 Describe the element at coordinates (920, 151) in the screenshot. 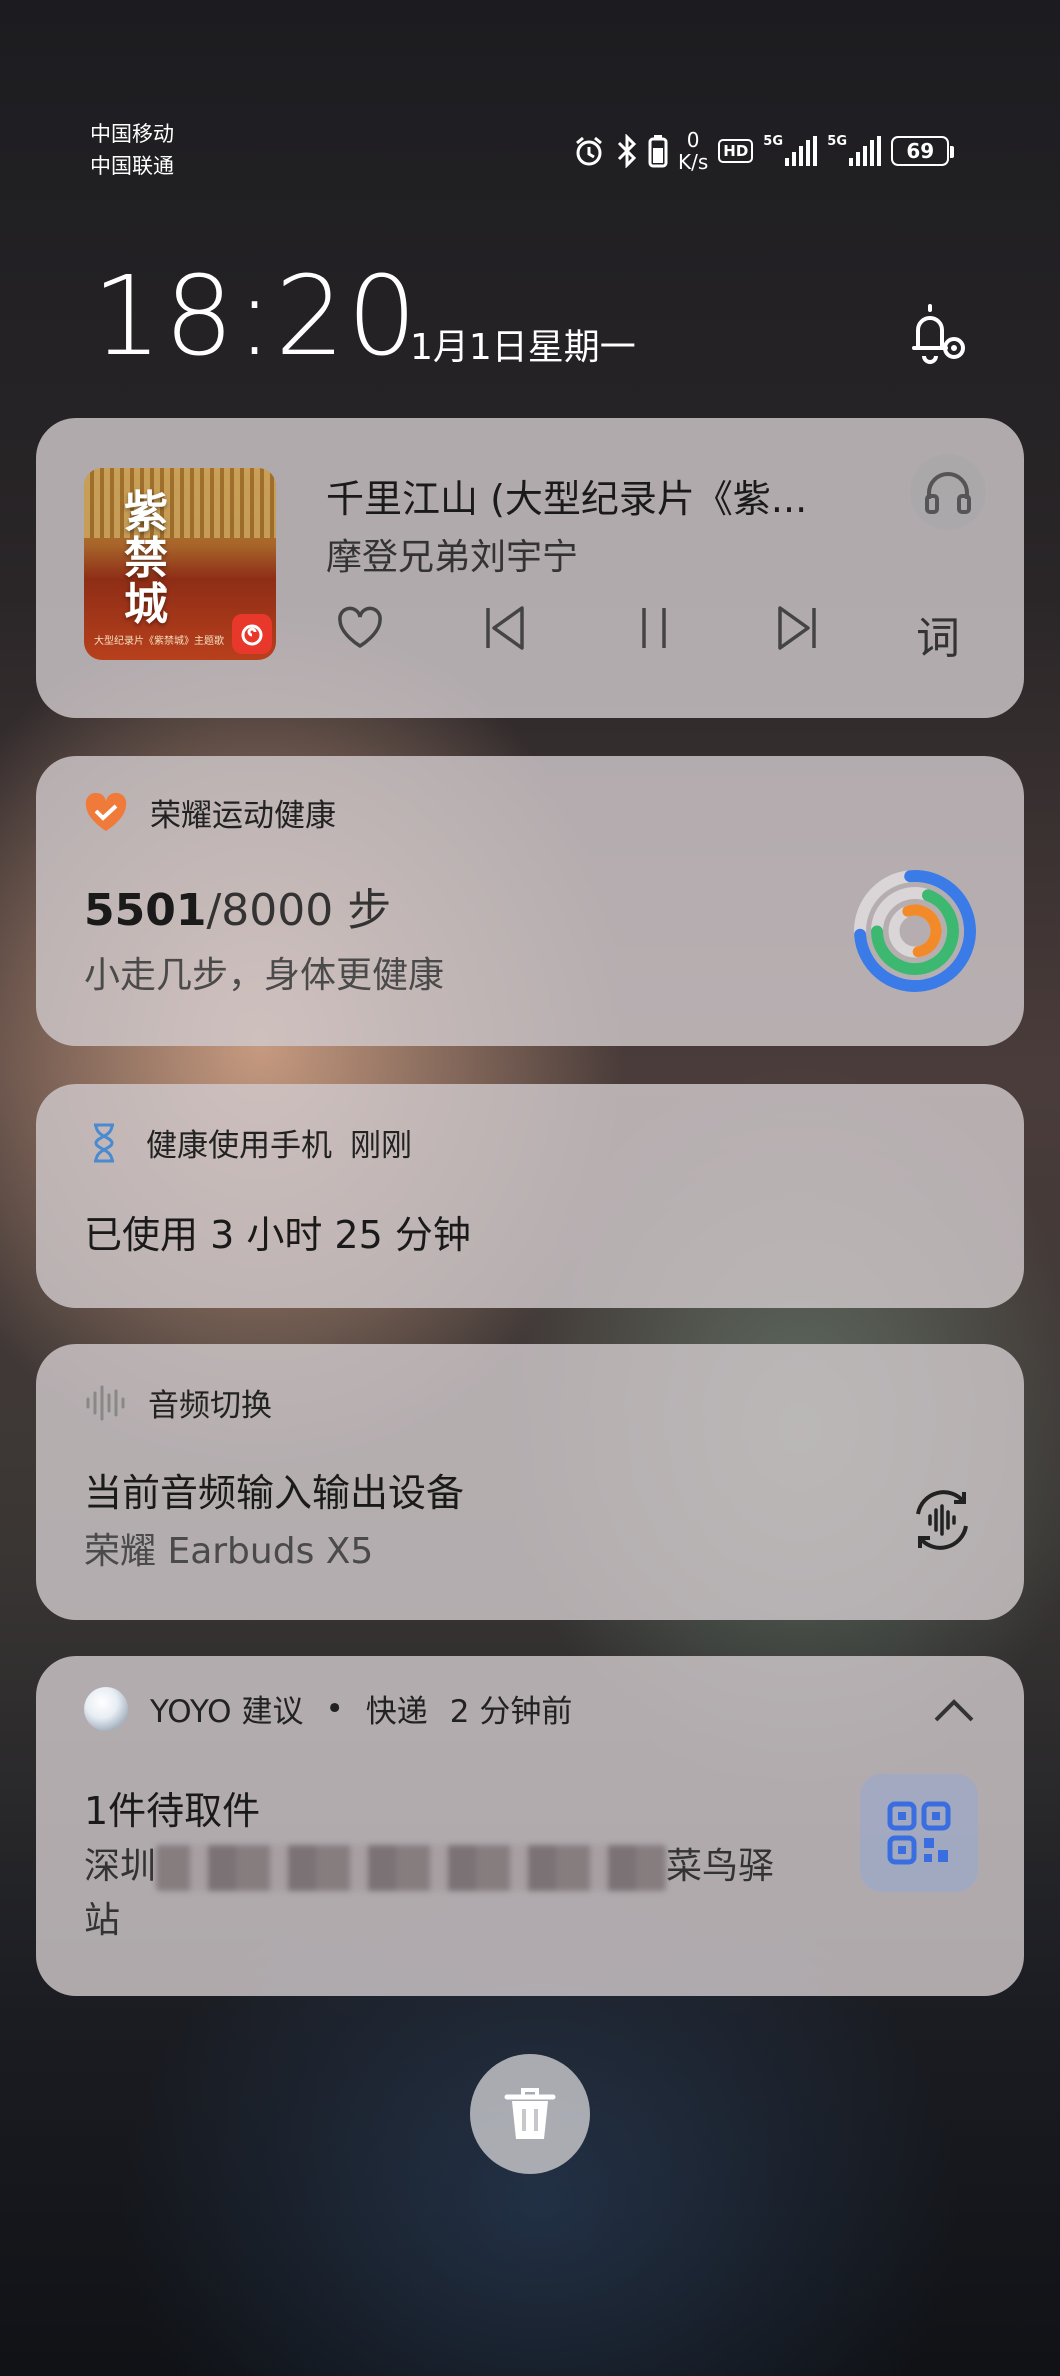

I see `battery-level: 69` at that location.